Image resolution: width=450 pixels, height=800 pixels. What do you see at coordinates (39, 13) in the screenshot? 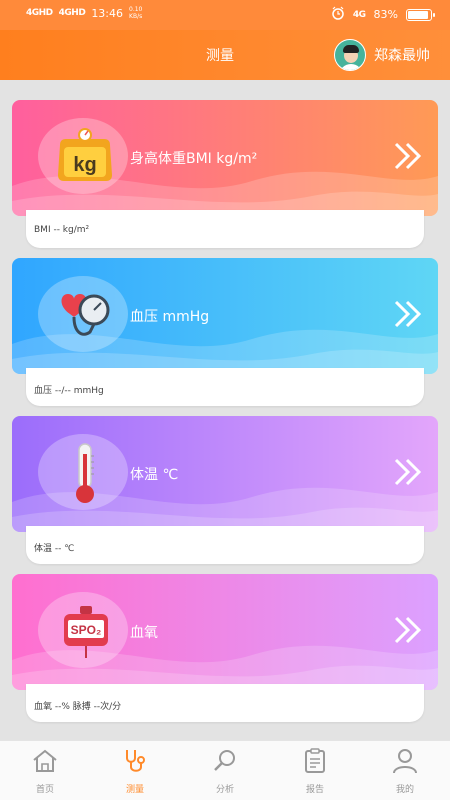
I see `network-indicator-1: 4GHD` at bounding box center [39, 13].